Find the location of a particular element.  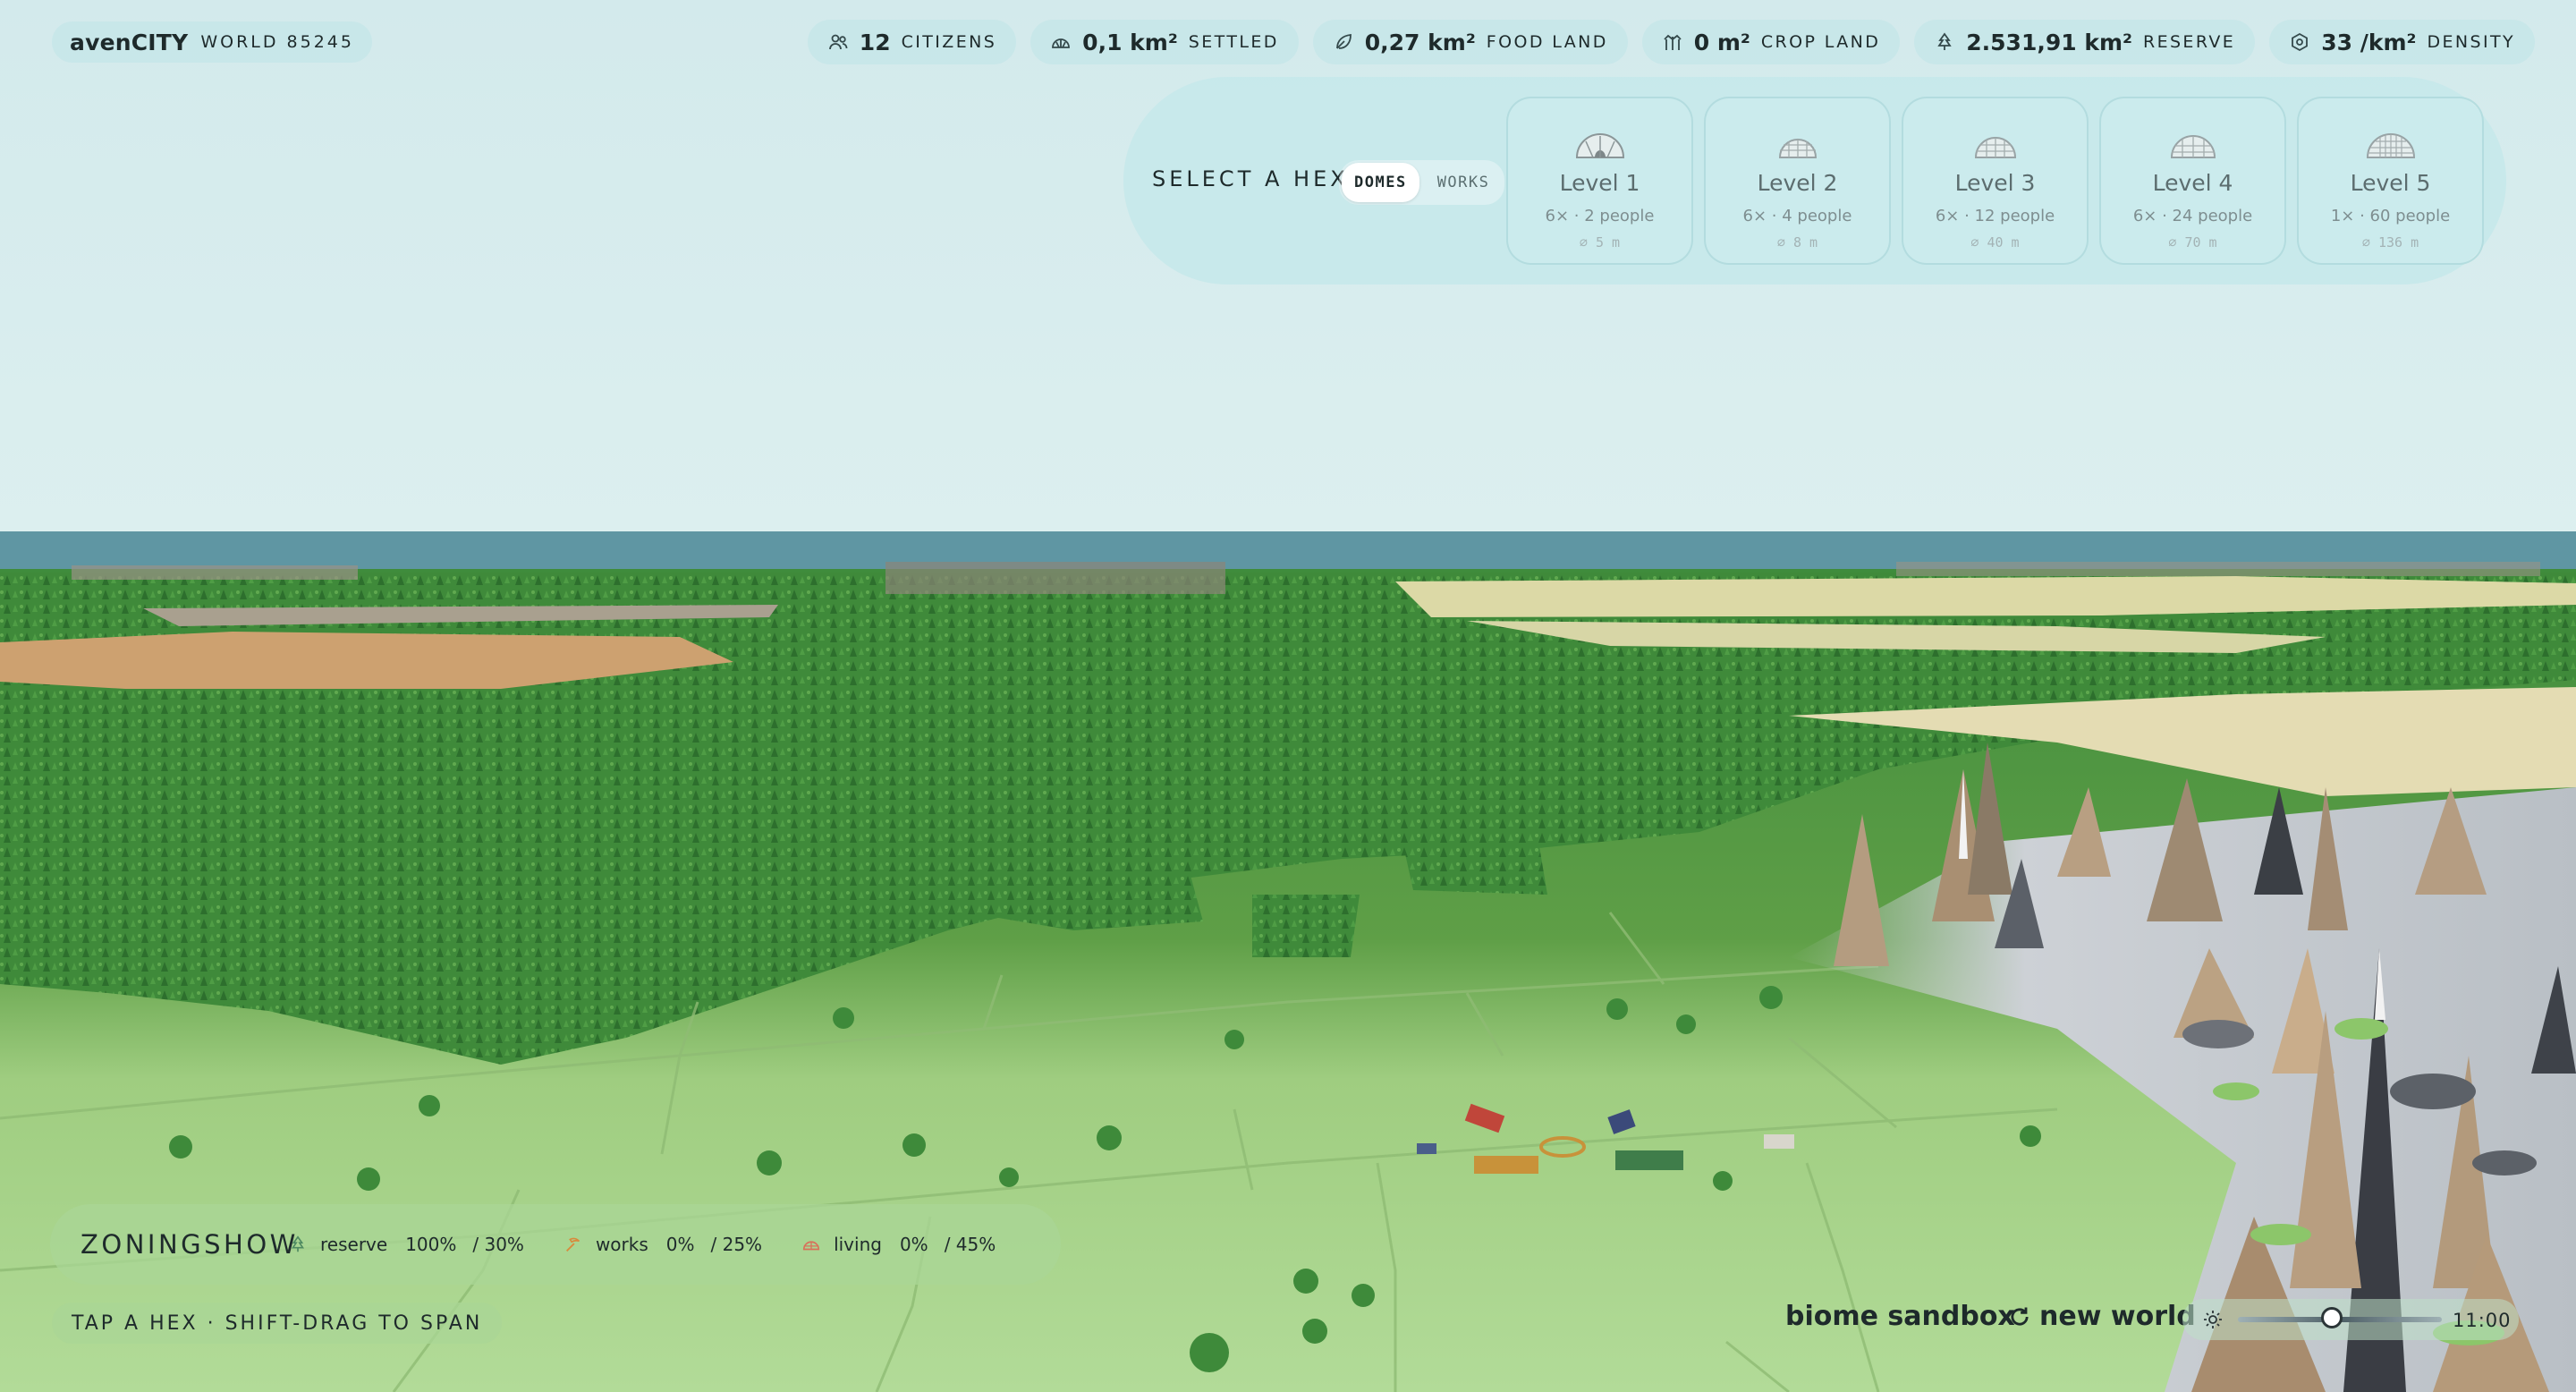

tab-domes: DOMES is located at coordinates (1380, 182).